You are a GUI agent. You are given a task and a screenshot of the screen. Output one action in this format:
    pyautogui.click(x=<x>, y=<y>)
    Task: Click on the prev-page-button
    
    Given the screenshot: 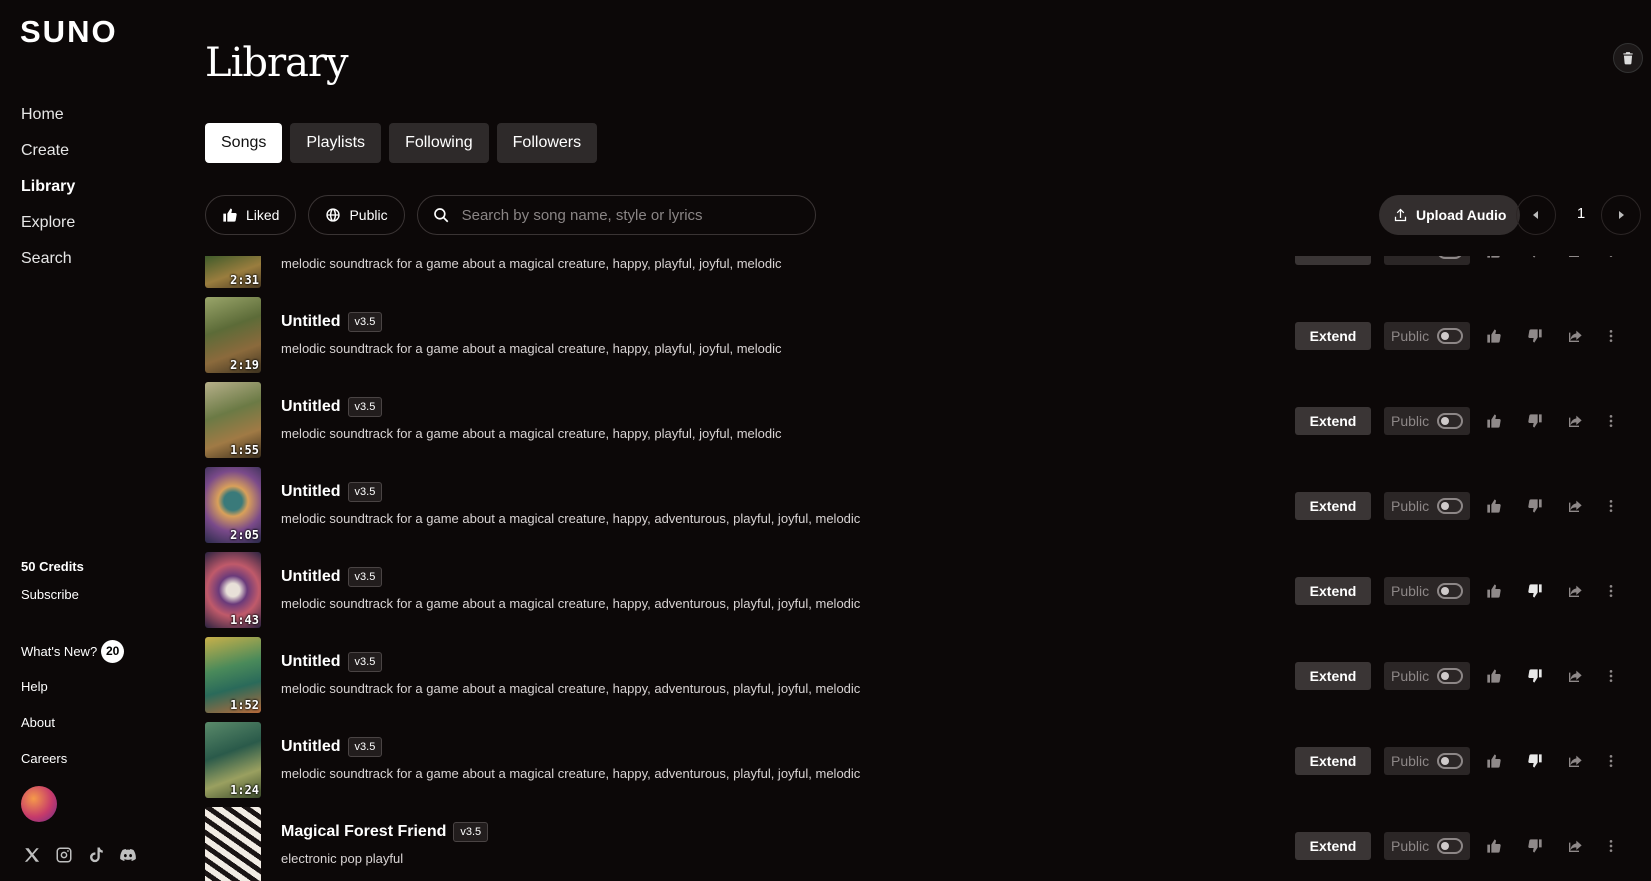 What is the action you would take?
    pyautogui.click(x=1536, y=215)
    